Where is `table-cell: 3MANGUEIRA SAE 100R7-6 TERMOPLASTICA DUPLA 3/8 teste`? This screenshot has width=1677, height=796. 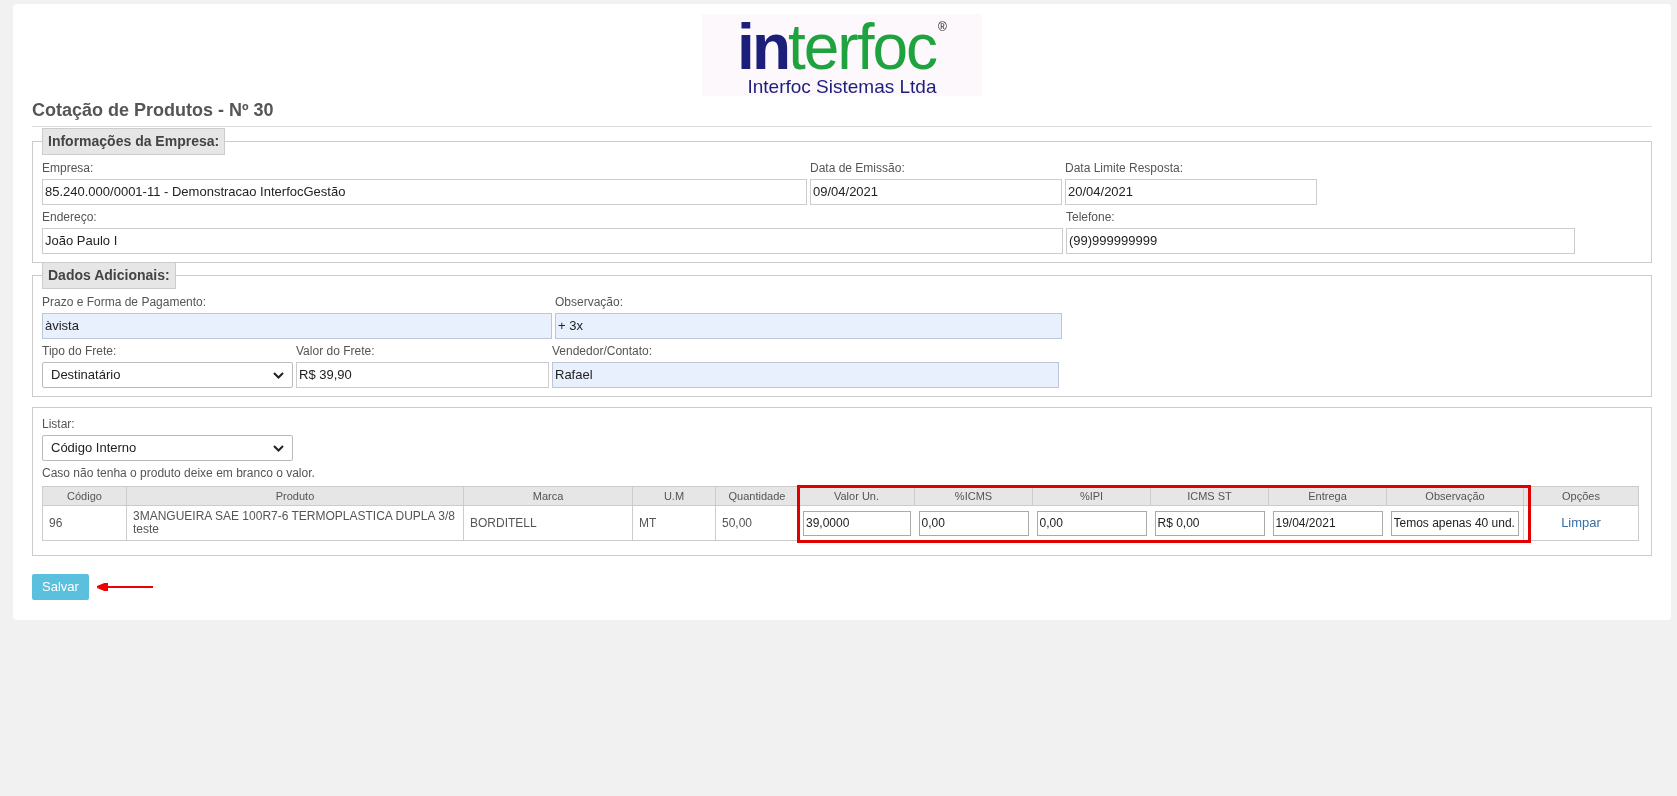 table-cell: 3MANGUEIRA SAE 100R7-6 TERMOPLASTICA DUPLA 3/8 teste is located at coordinates (295, 523).